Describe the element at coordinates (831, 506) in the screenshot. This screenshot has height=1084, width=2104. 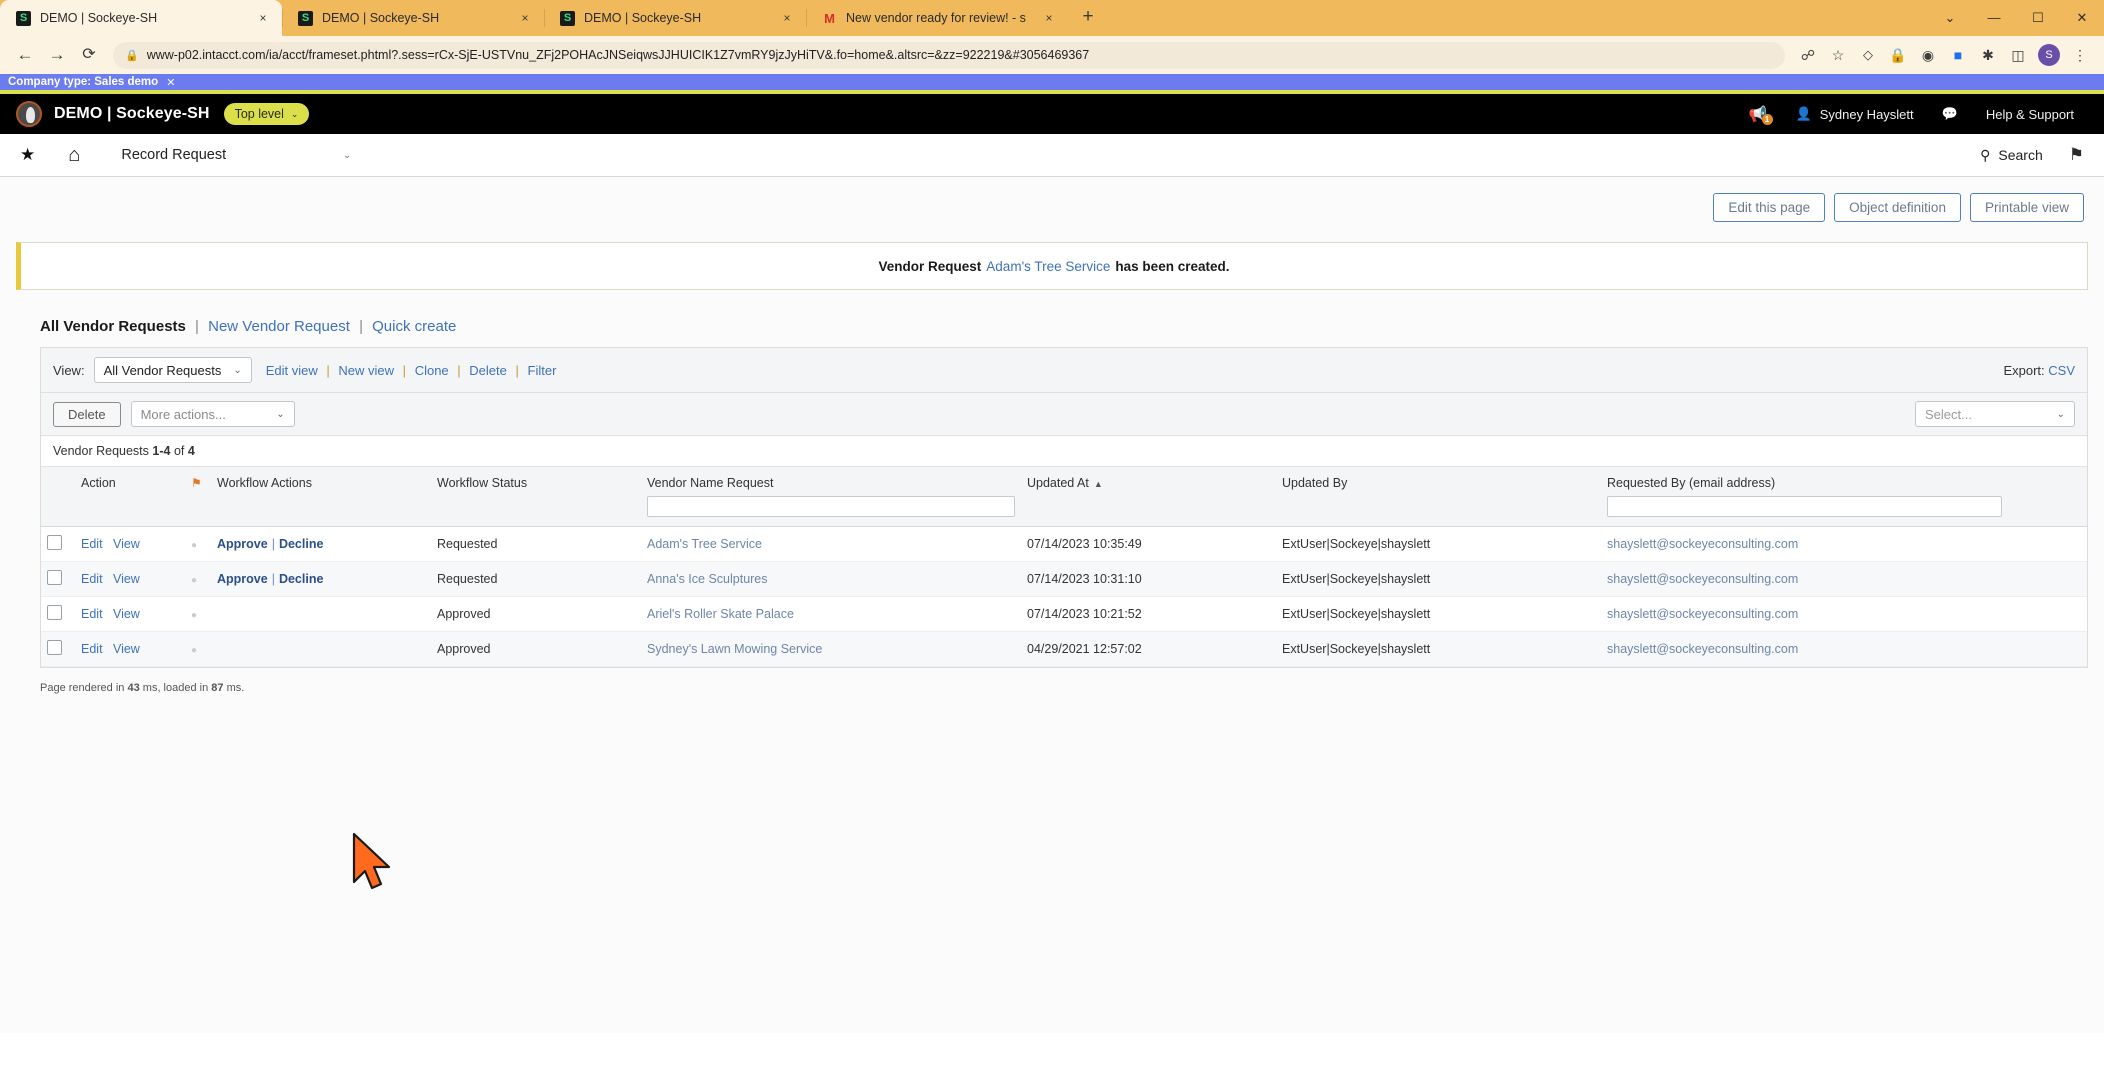
I see `vendor-name-filter-input` at that location.